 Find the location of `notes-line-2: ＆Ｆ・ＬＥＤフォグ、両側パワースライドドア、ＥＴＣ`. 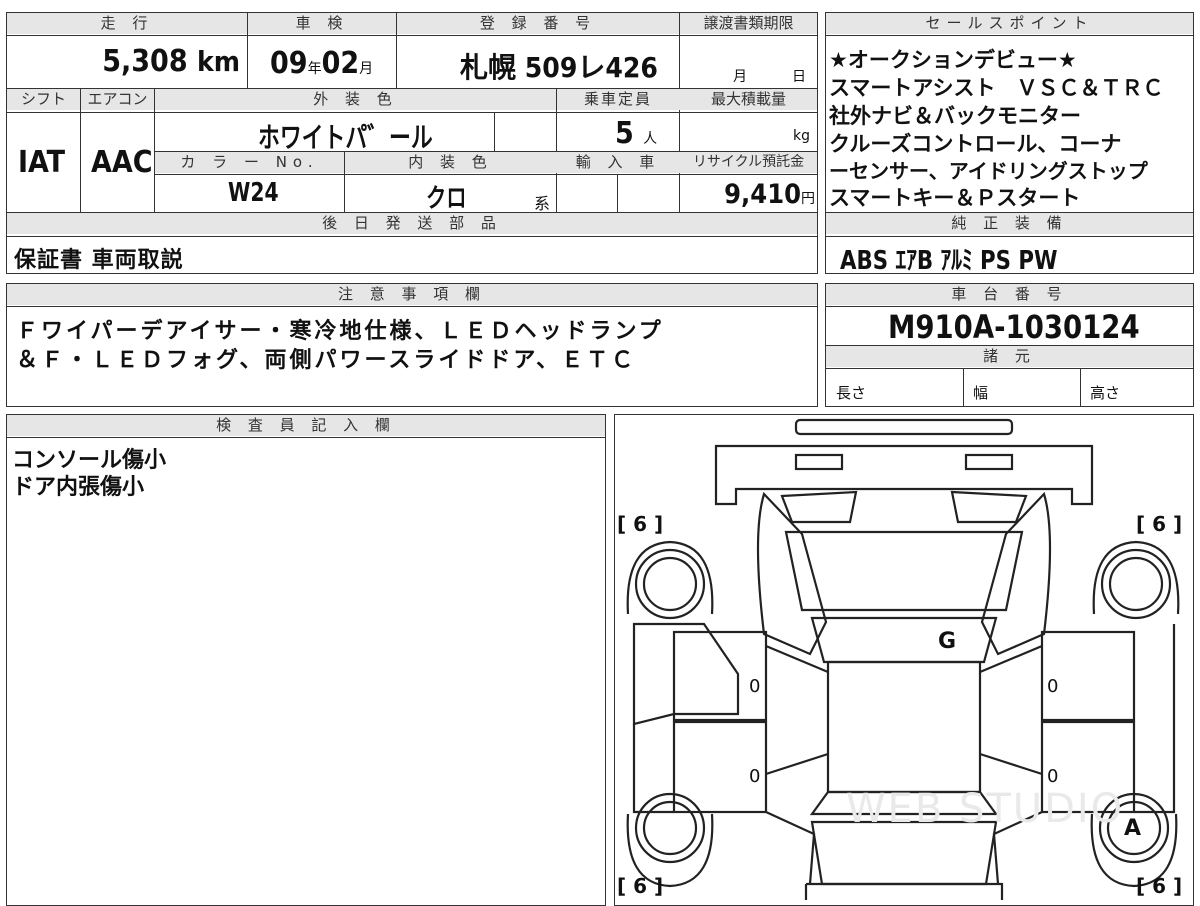

notes-line-2: ＆Ｆ・ＬＥＤフォグ、両側パワースライドドア、ＥＴＣ is located at coordinates (326, 360).